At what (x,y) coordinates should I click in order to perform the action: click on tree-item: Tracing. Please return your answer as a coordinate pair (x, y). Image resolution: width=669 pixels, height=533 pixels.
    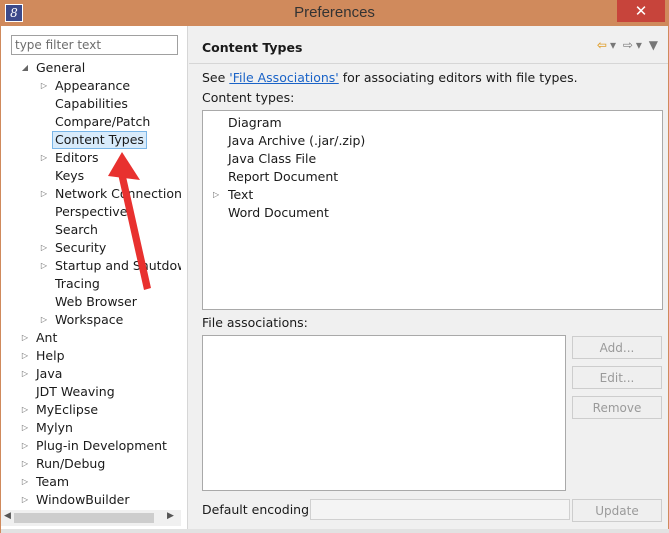
    Looking at the image, I should click on (91, 284).